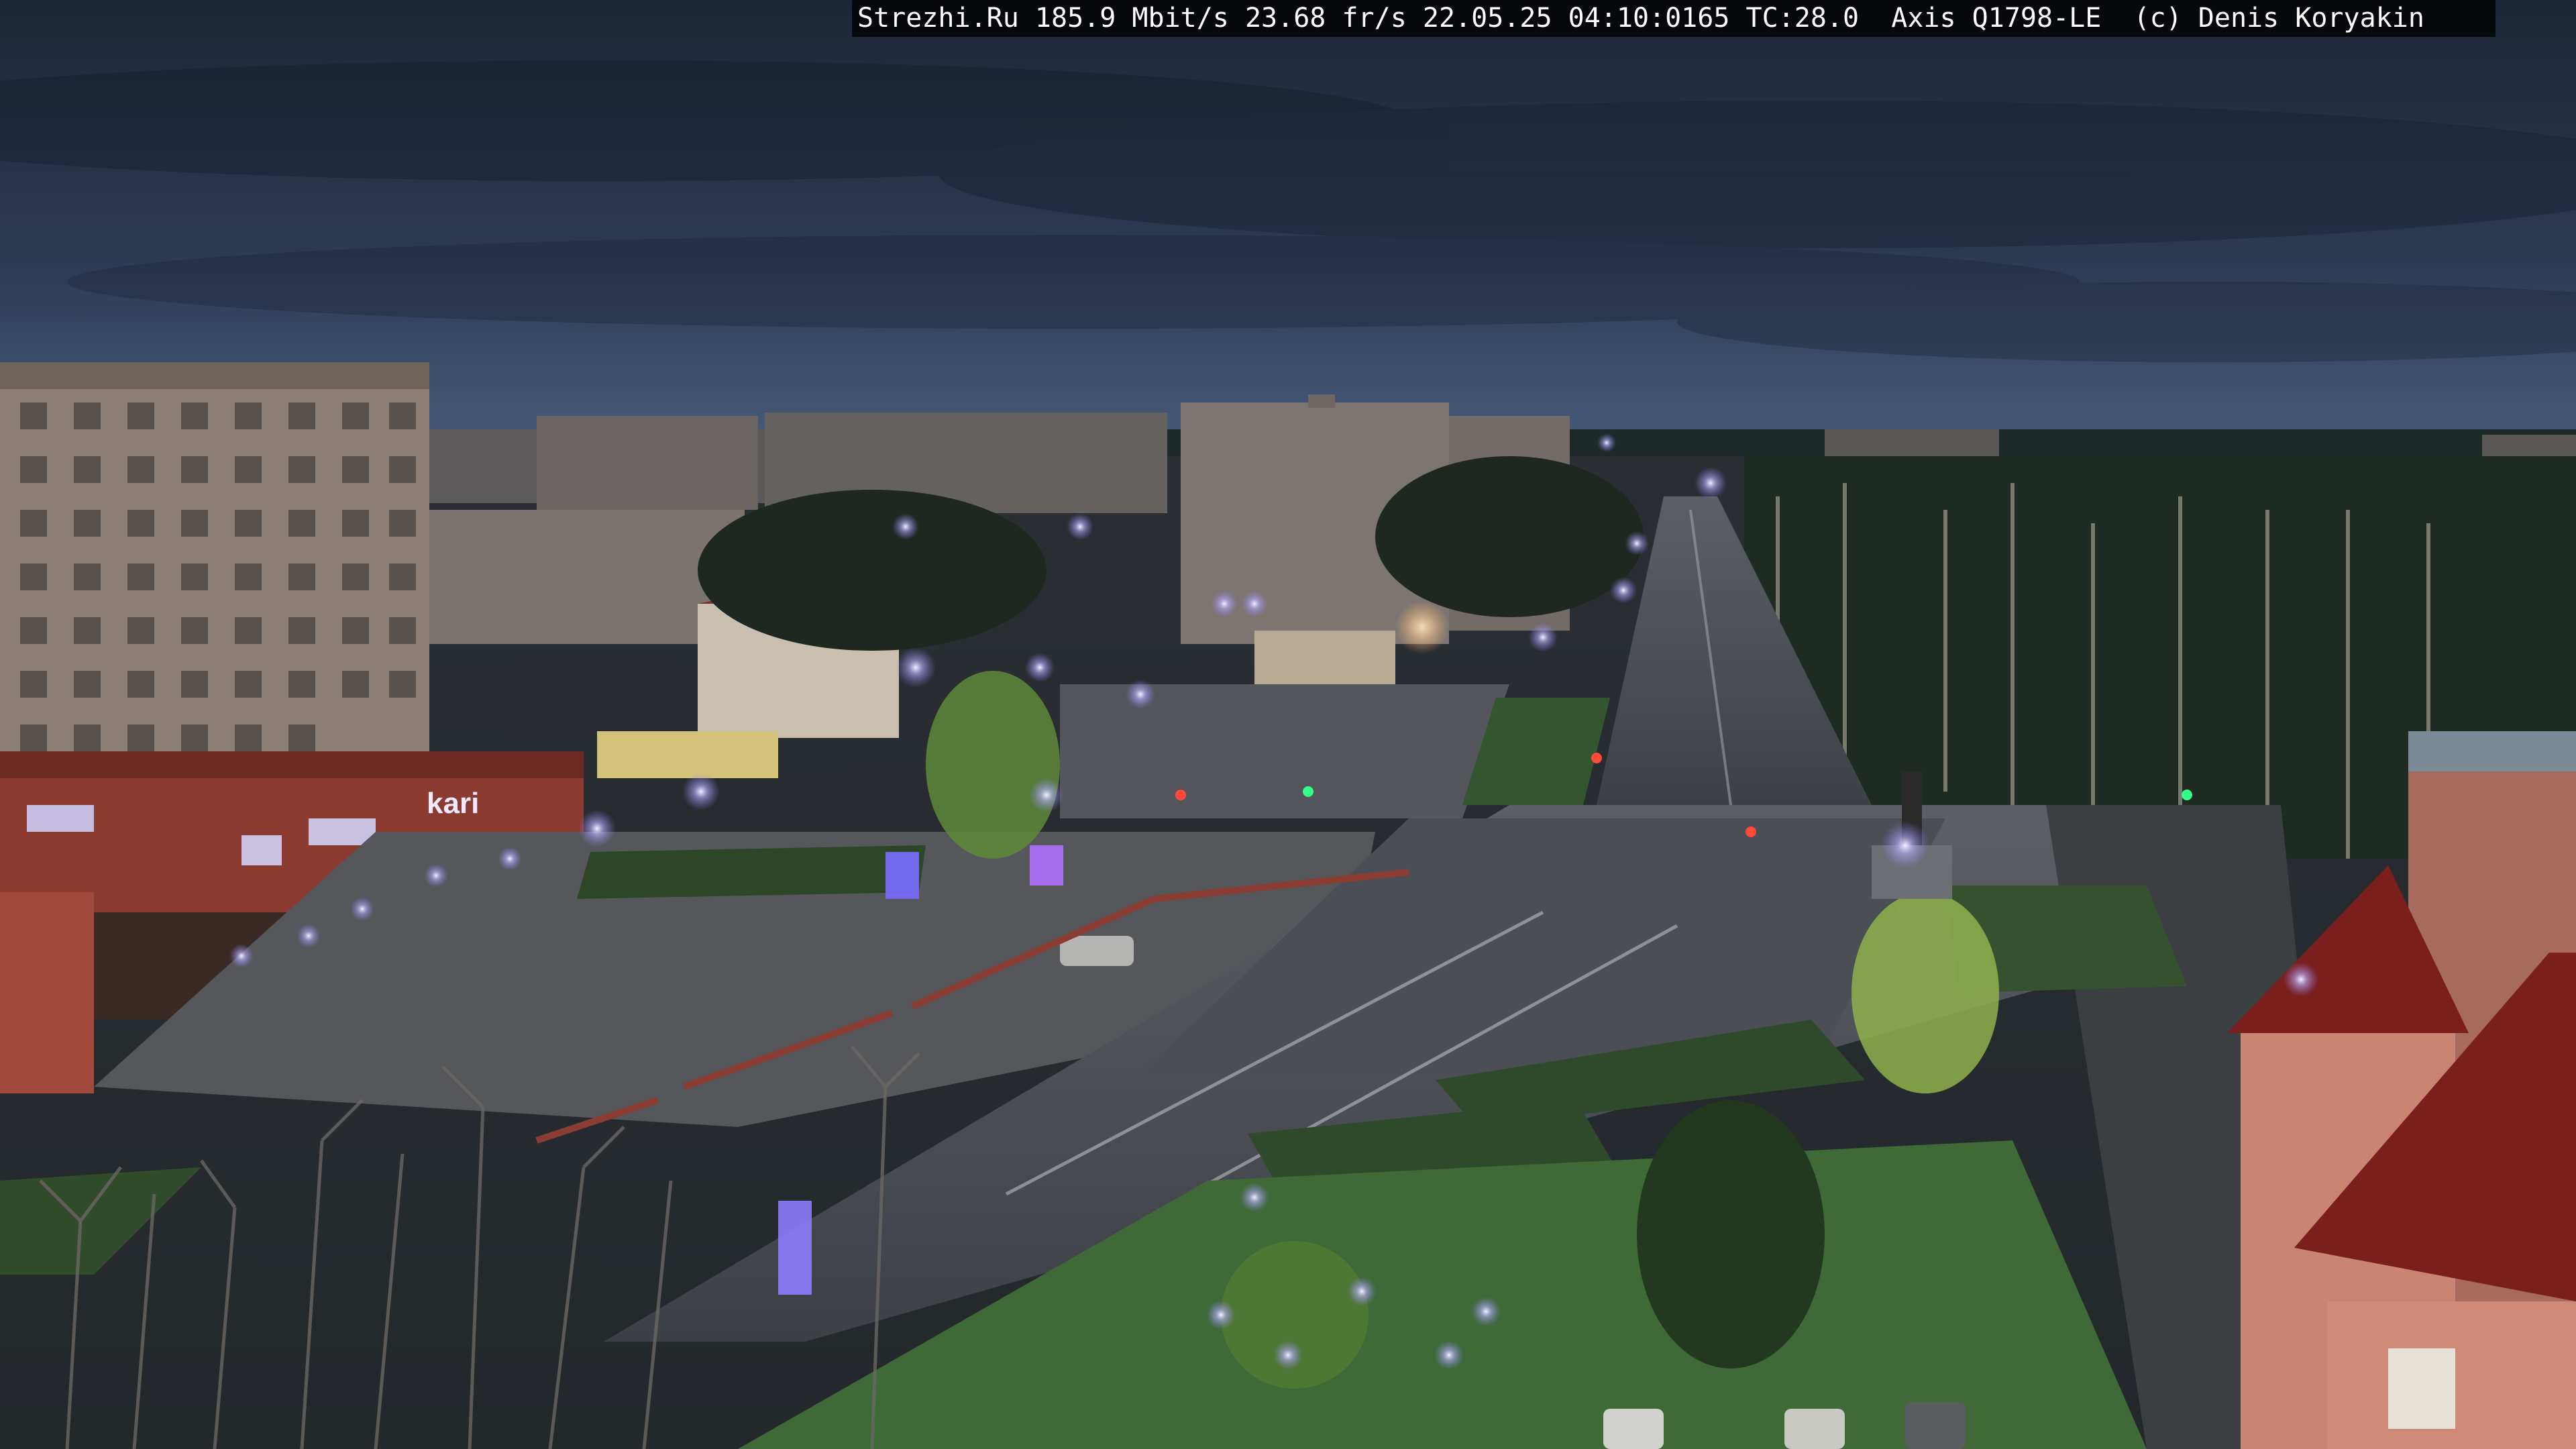 This screenshot has height=1449, width=2576. What do you see at coordinates (1509, 536) in the screenshot?
I see `tree-cluster-center` at bounding box center [1509, 536].